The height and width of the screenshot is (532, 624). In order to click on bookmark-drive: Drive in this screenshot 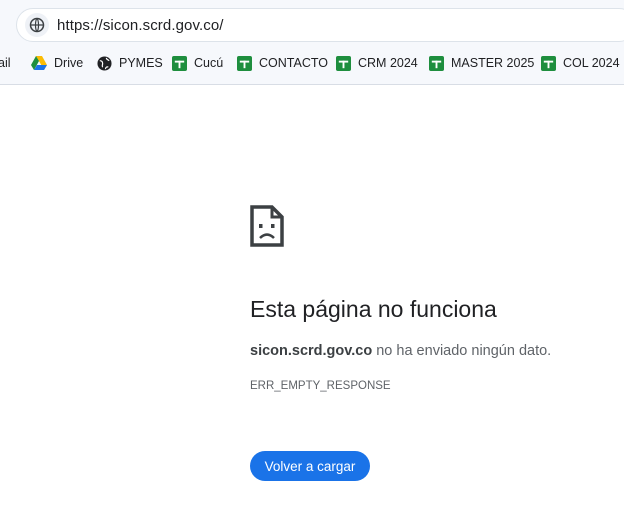, I will do `click(57, 63)`.